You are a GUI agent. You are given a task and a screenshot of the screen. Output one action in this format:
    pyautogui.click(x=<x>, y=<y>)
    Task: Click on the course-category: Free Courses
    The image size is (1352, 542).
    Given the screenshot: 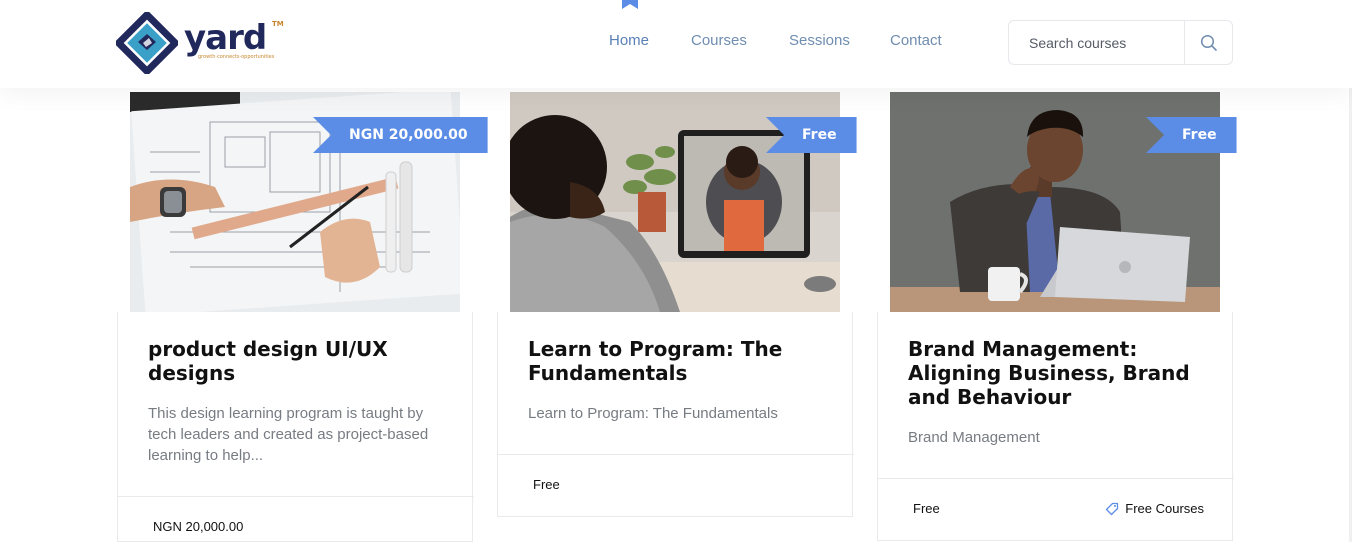 What is the action you would take?
    pyautogui.click(x=1154, y=508)
    